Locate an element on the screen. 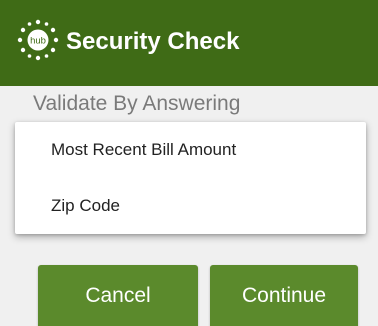 The height and width of the screenshot is (326, 378). logo-text: hub is located at coordinates (38, 41).